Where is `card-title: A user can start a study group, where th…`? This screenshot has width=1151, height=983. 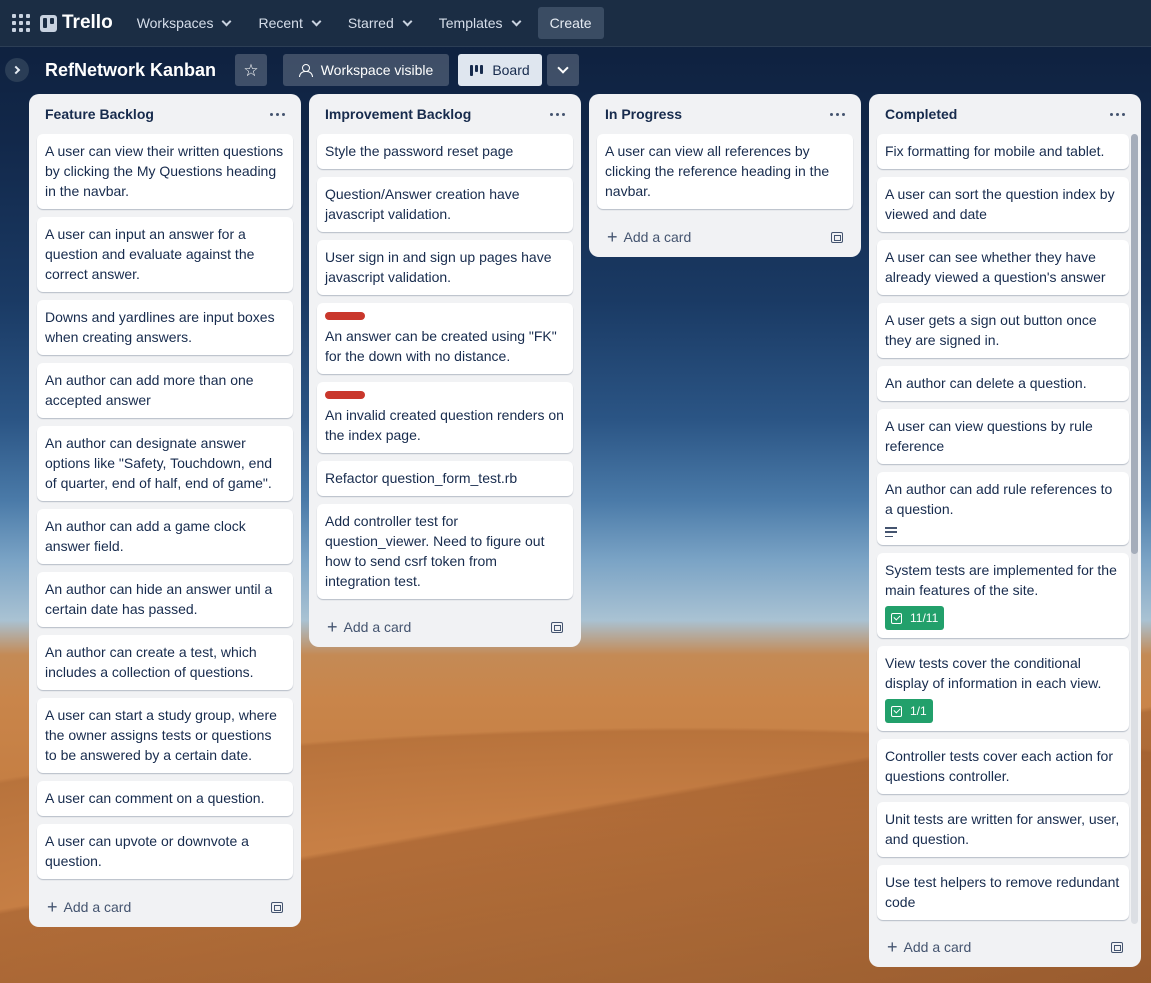 card-title: A user can start a study group, where th… is located at coordinates (161, 735).